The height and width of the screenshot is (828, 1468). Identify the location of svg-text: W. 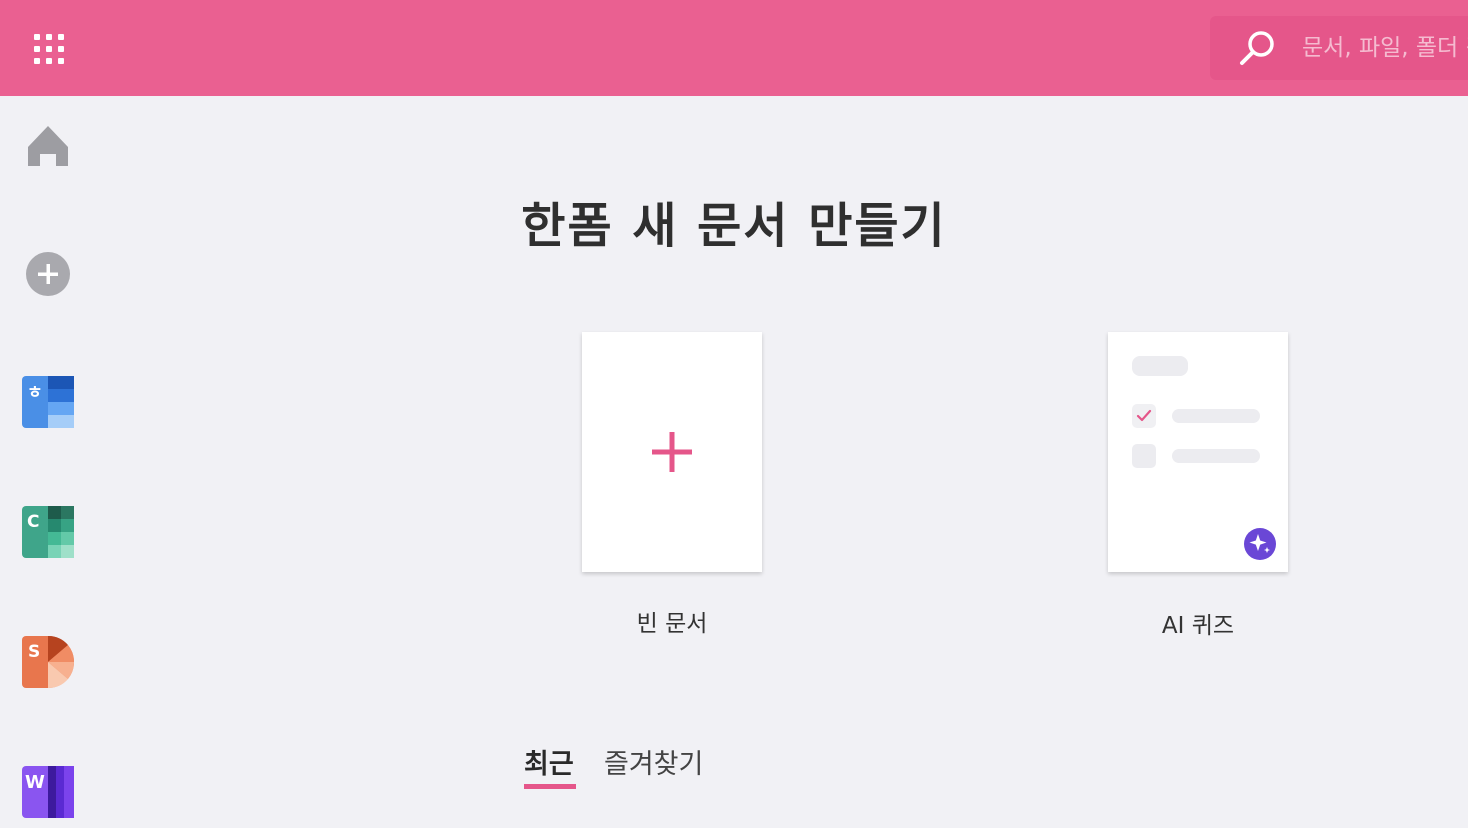
(35, 782).